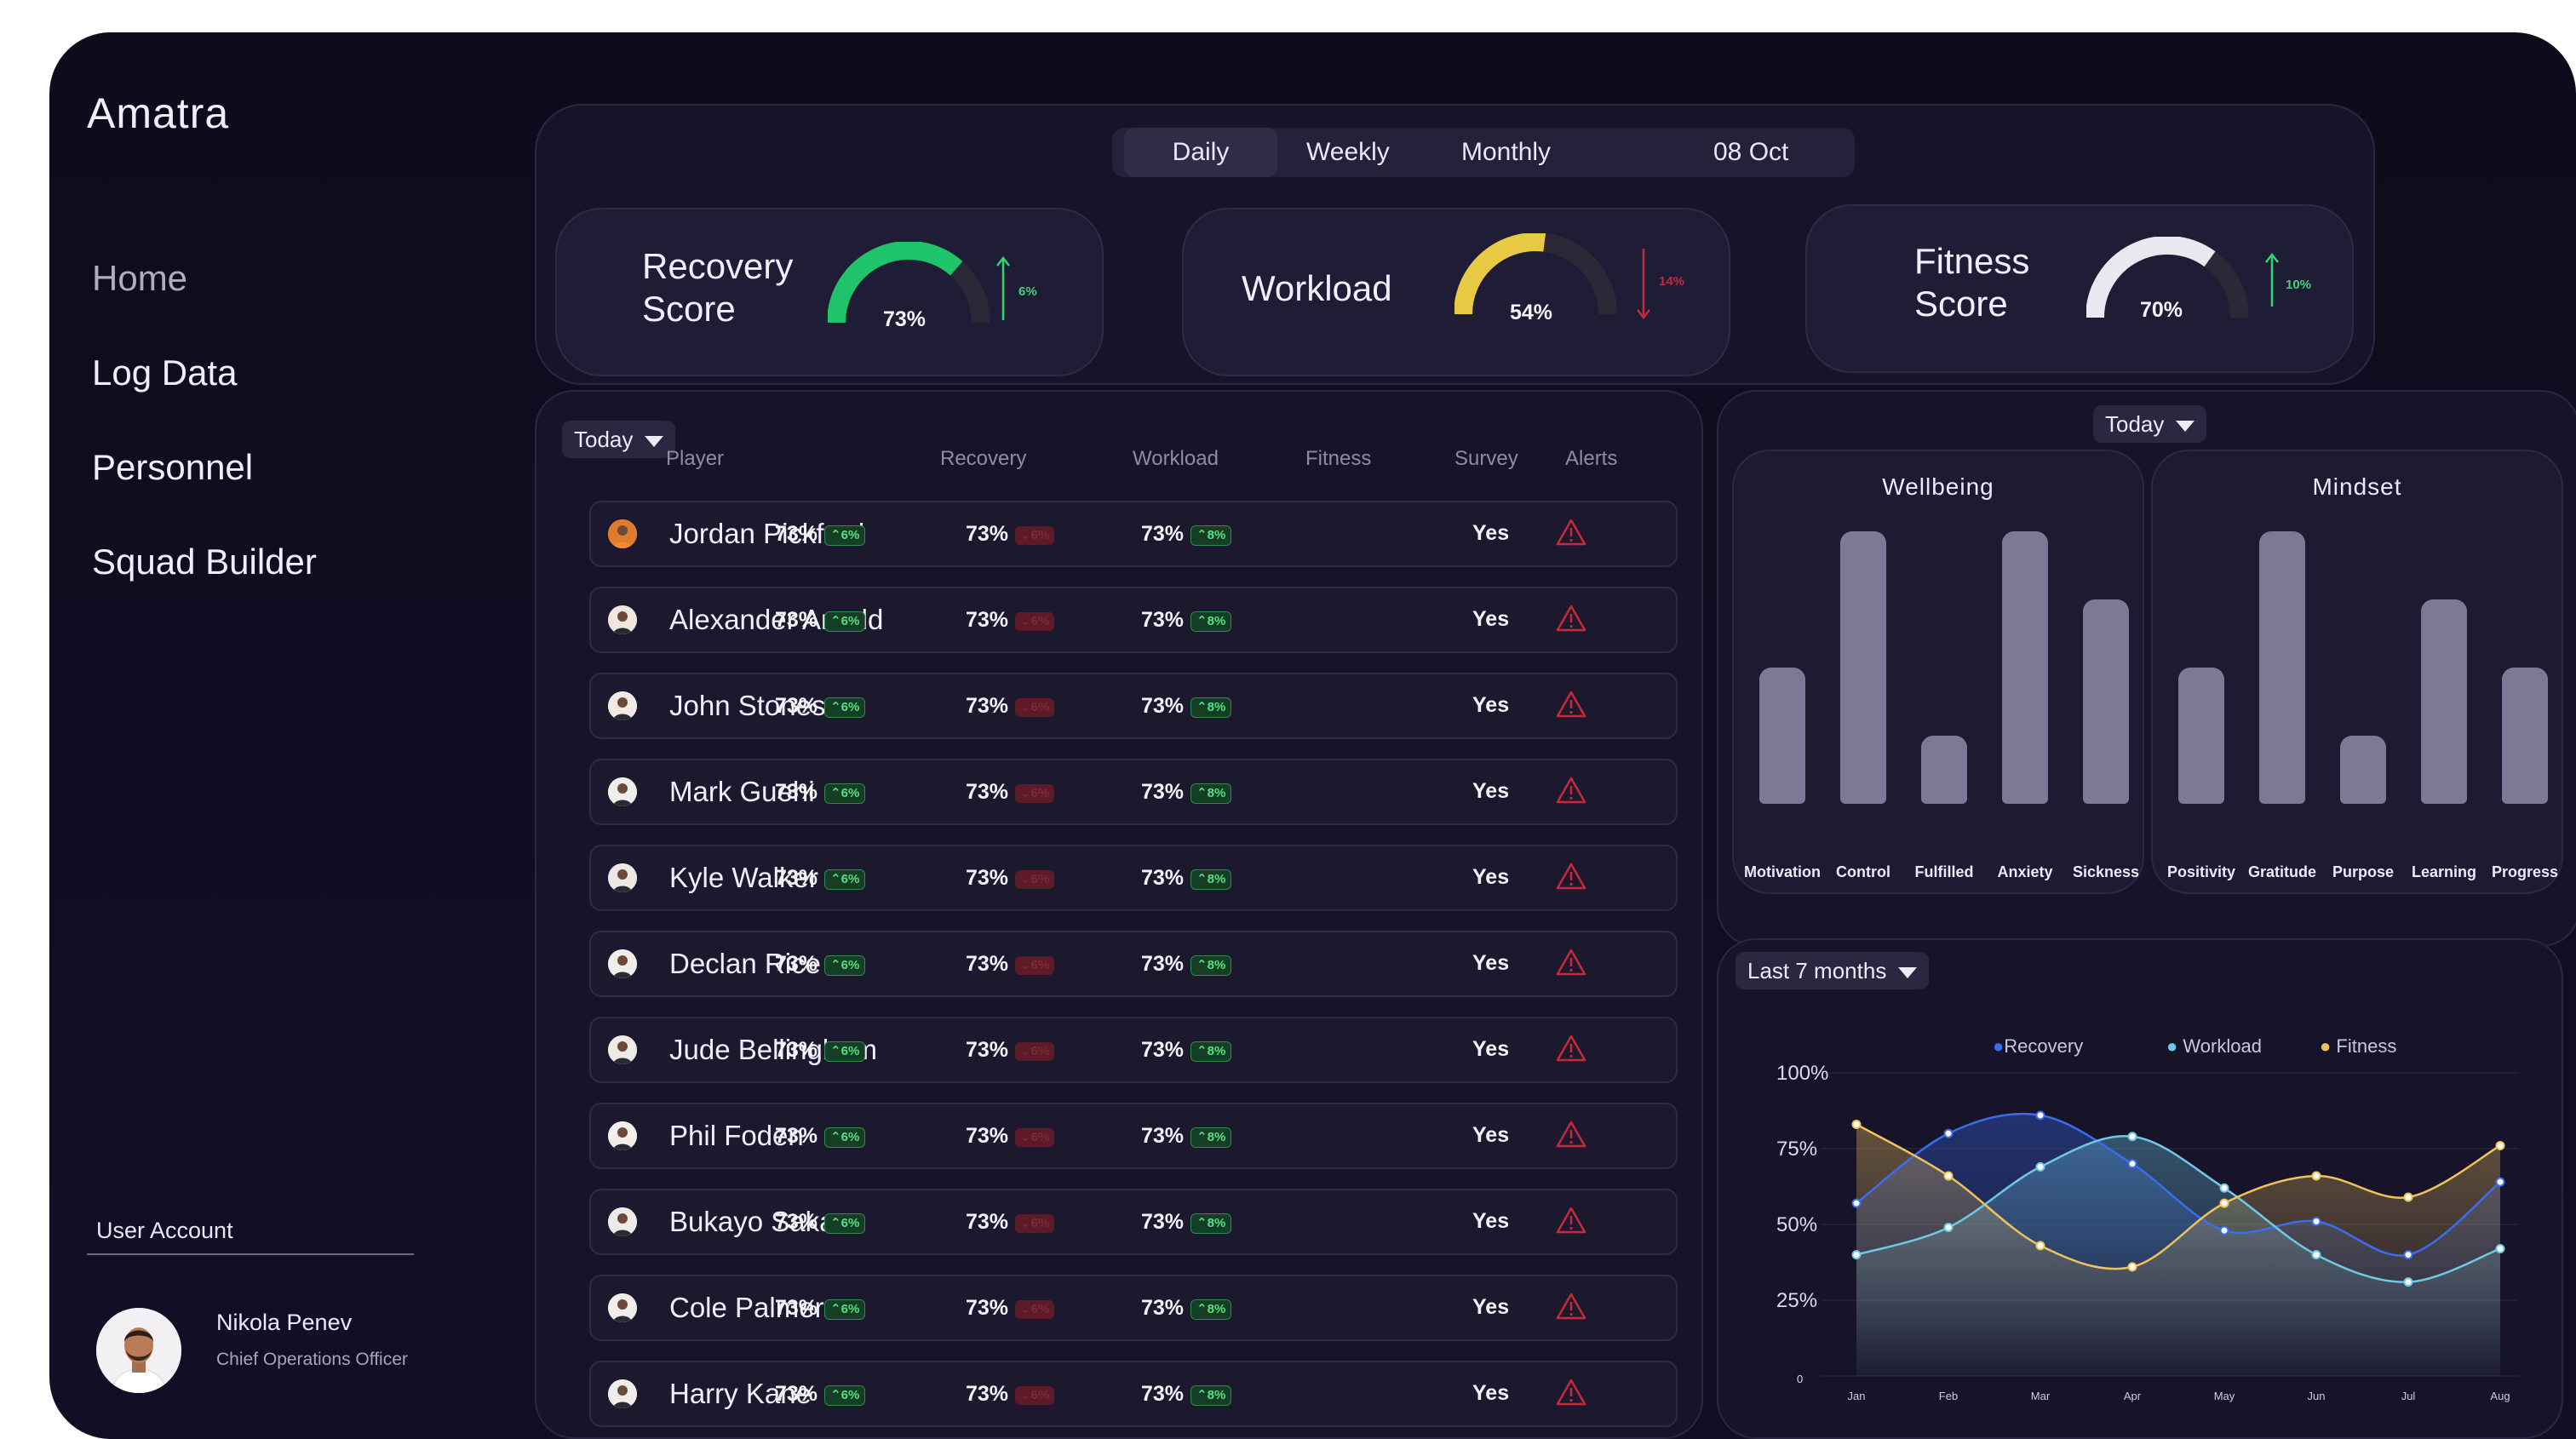 The height and width of the screenshot is (1439, 2576). What do you see at coordinates (2150, 424) in the screenshot?
I see `survey-filter-dropdown: Today` at bounding box center [2150, 424].